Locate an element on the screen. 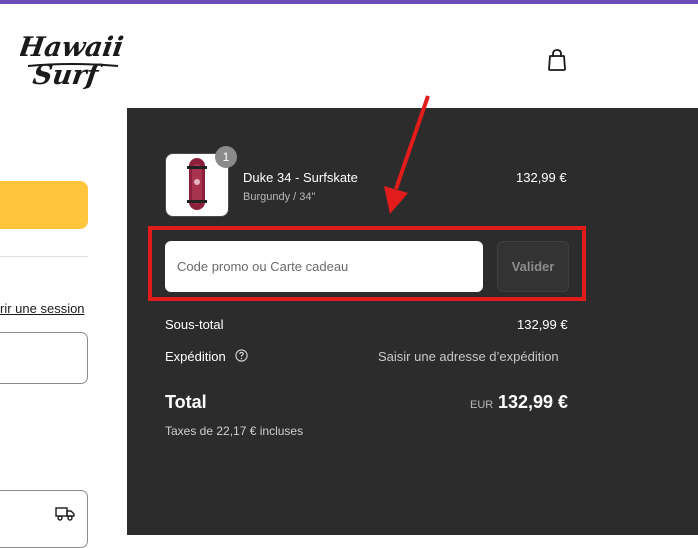 The height and width of the screenshot is (548, 698). subtotal-label: Sous-total is located at coordinates (194, 324).